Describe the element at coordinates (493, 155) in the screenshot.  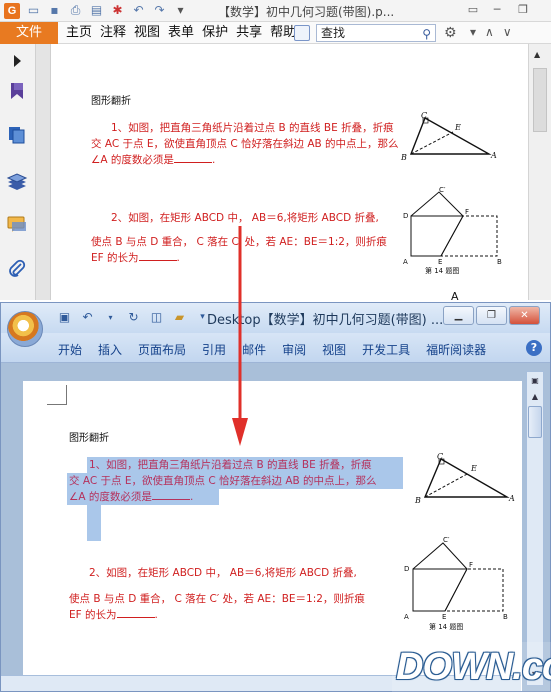
I see `pdf-fig1-label-a: A` at that location.